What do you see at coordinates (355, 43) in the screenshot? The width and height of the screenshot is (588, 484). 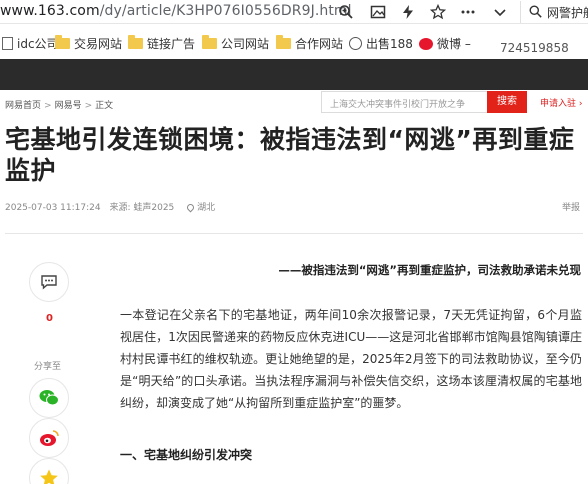 I see `globe-icon` at bounding box center [355, 43].